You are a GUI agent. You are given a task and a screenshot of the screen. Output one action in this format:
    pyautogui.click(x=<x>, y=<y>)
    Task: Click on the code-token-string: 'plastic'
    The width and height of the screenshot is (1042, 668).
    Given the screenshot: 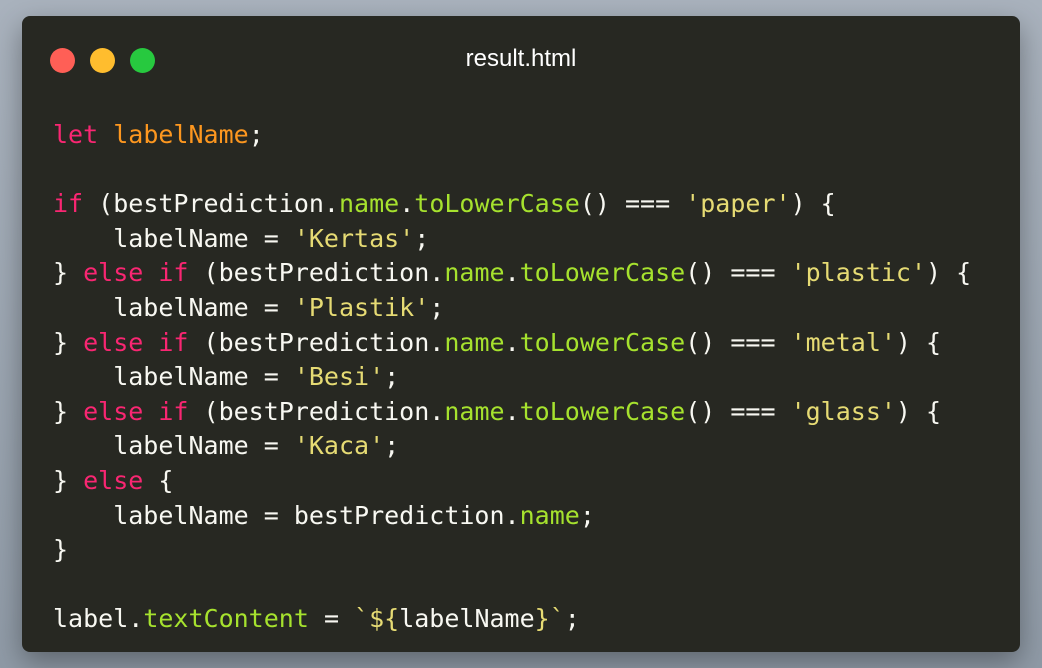 What is the action you would take?
    pyautogui.click(x=858, y=273)
    